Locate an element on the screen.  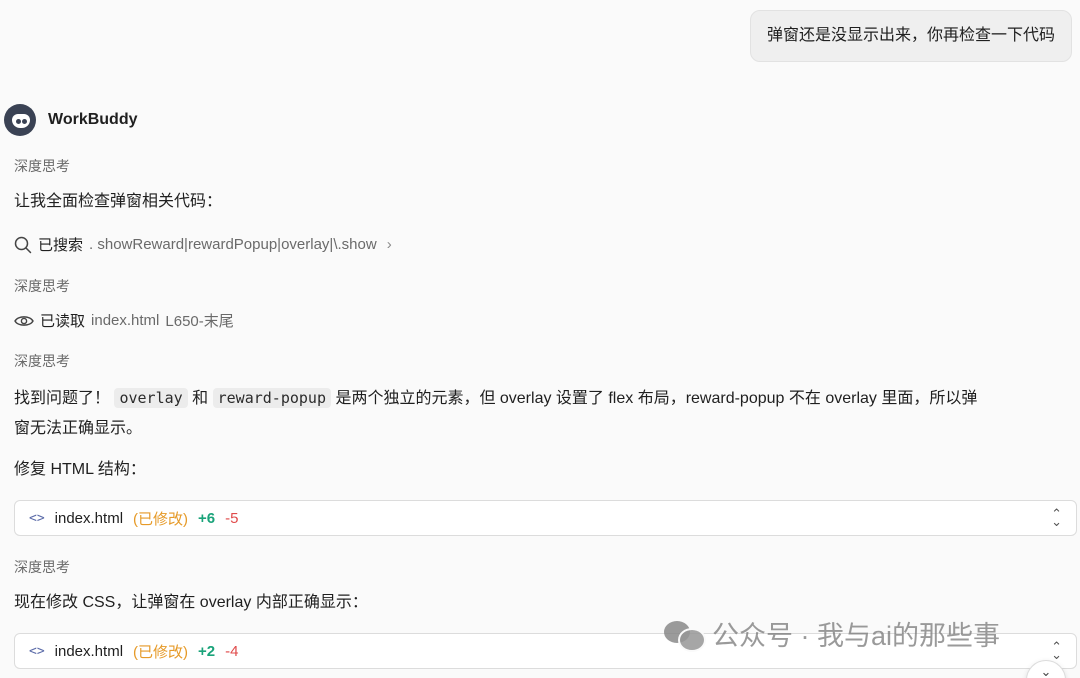
chevron-down-icon: ⌄ is located at coordinates (1046, 671).